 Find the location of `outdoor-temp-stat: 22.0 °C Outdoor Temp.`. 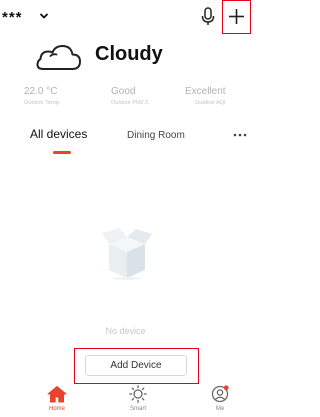

outdoor-temp-stat: 22.0 °C Outdoor Temp. is located at coordinates (42, 96).